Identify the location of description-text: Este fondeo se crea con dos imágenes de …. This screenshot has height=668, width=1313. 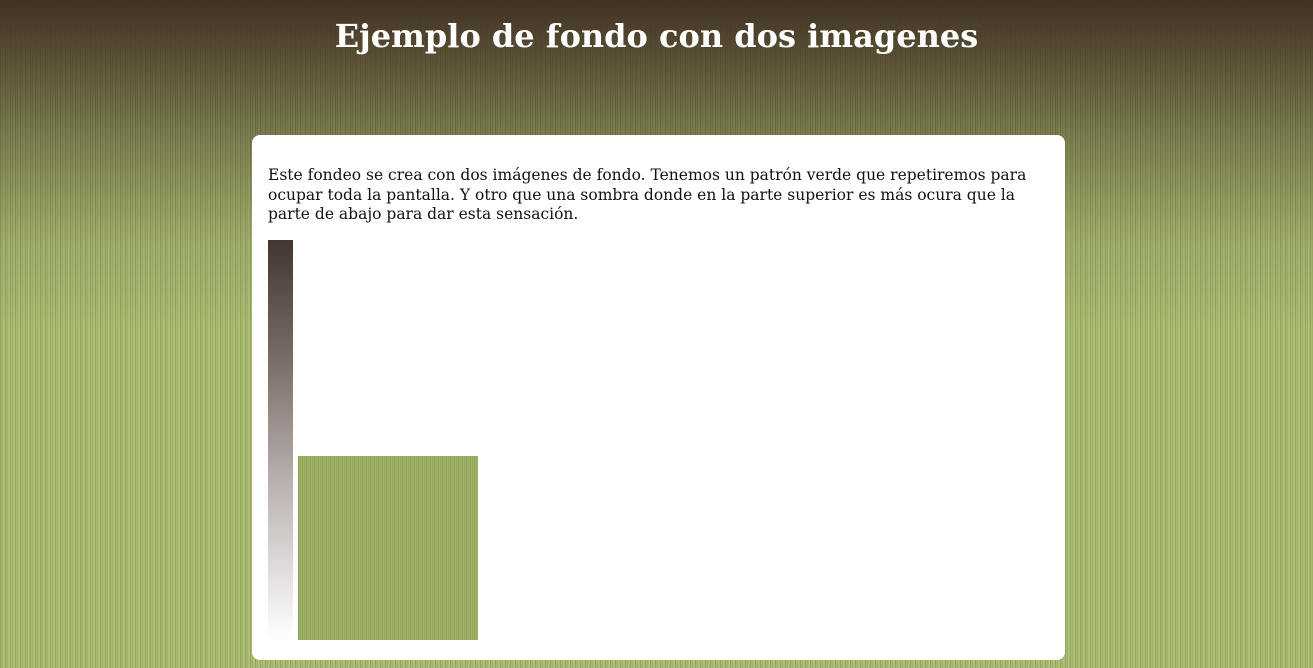
(647, 194).